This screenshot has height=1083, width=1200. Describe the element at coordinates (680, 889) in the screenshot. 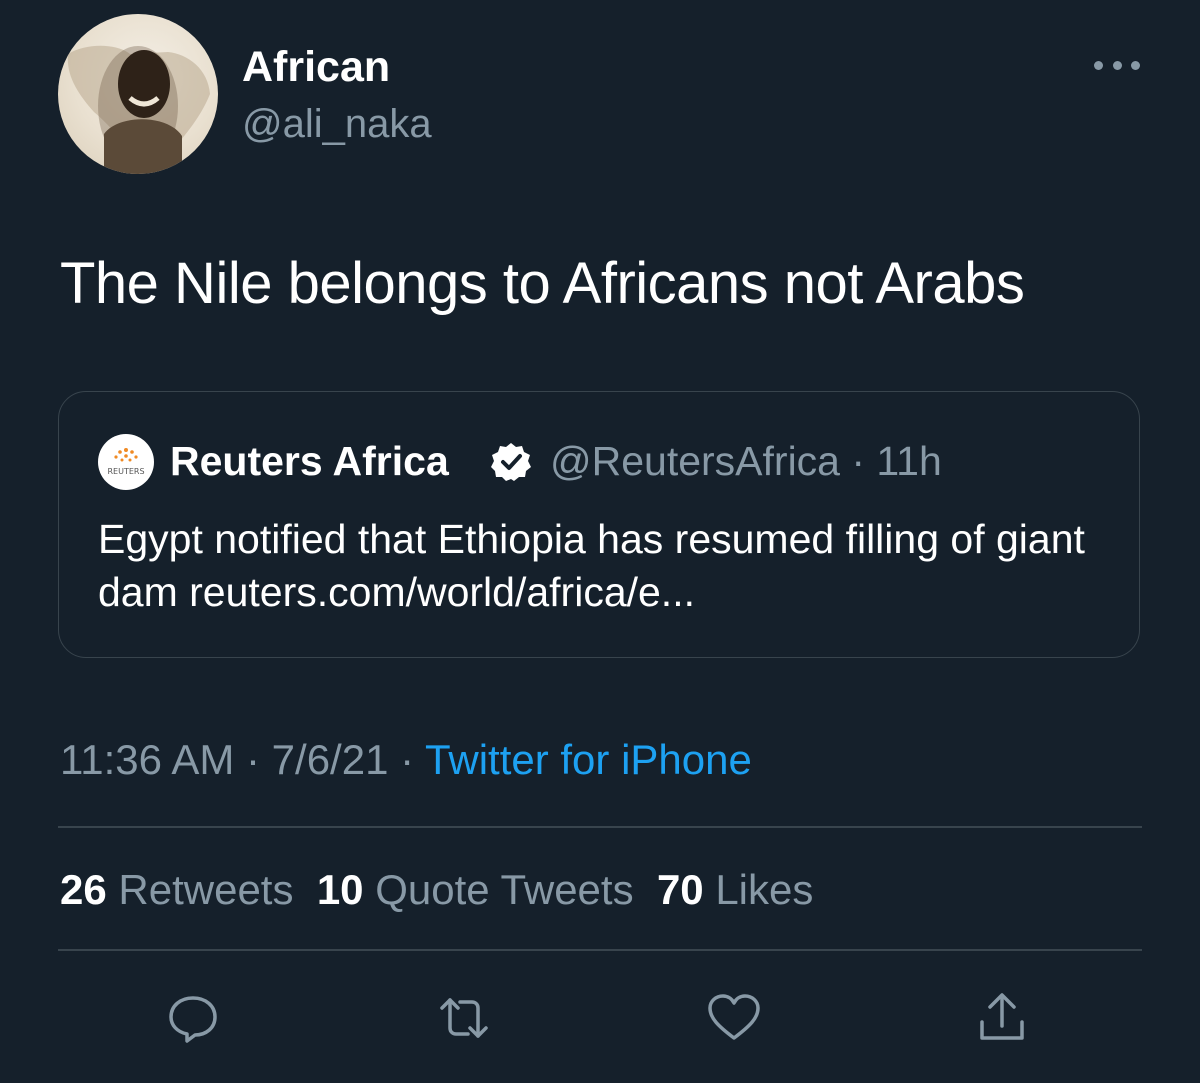

I see `likes-count: 70` at that location.